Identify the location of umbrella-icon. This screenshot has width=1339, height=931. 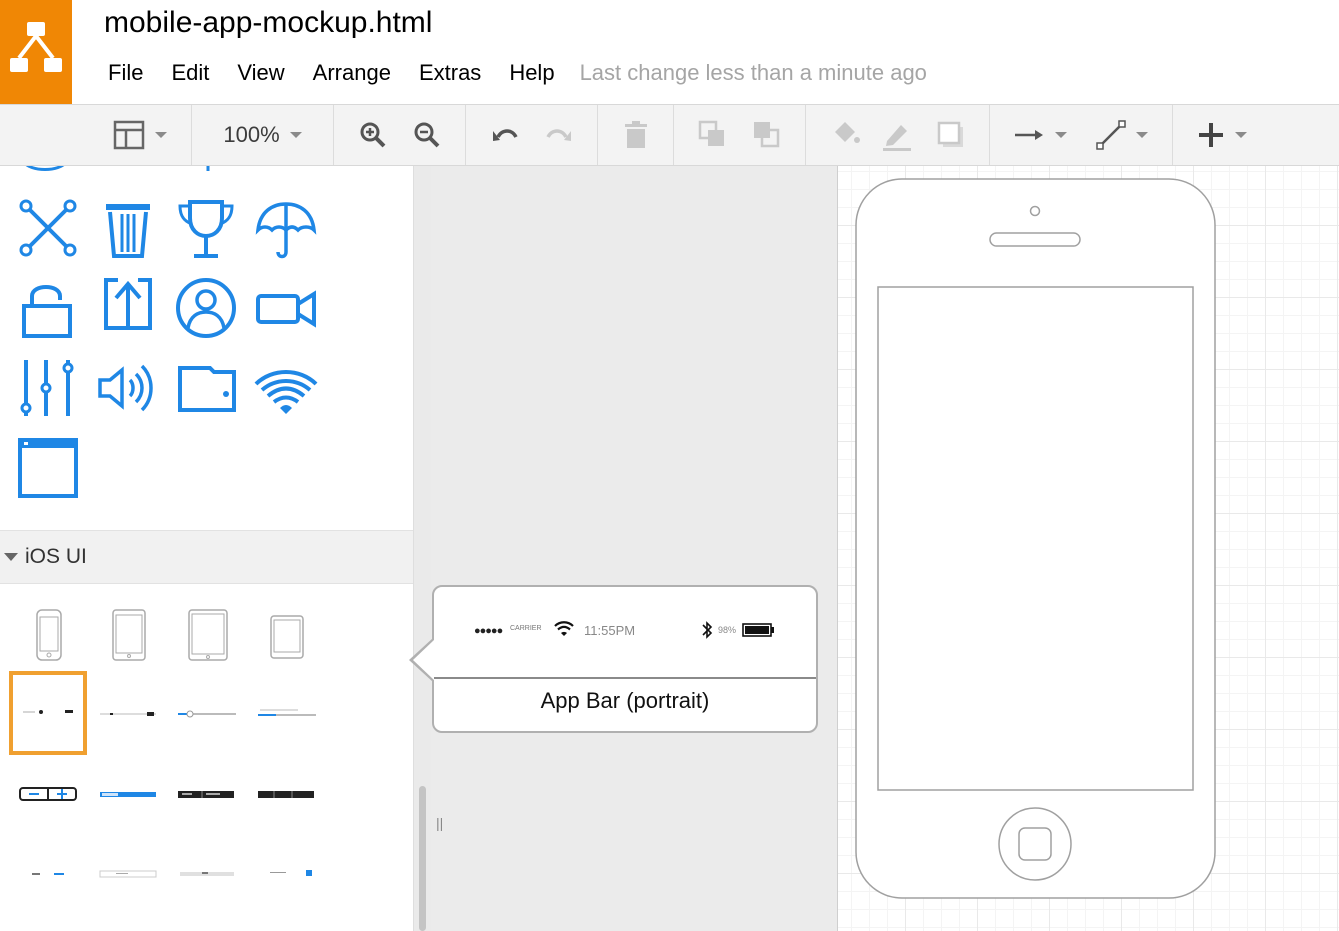
(286, 228).